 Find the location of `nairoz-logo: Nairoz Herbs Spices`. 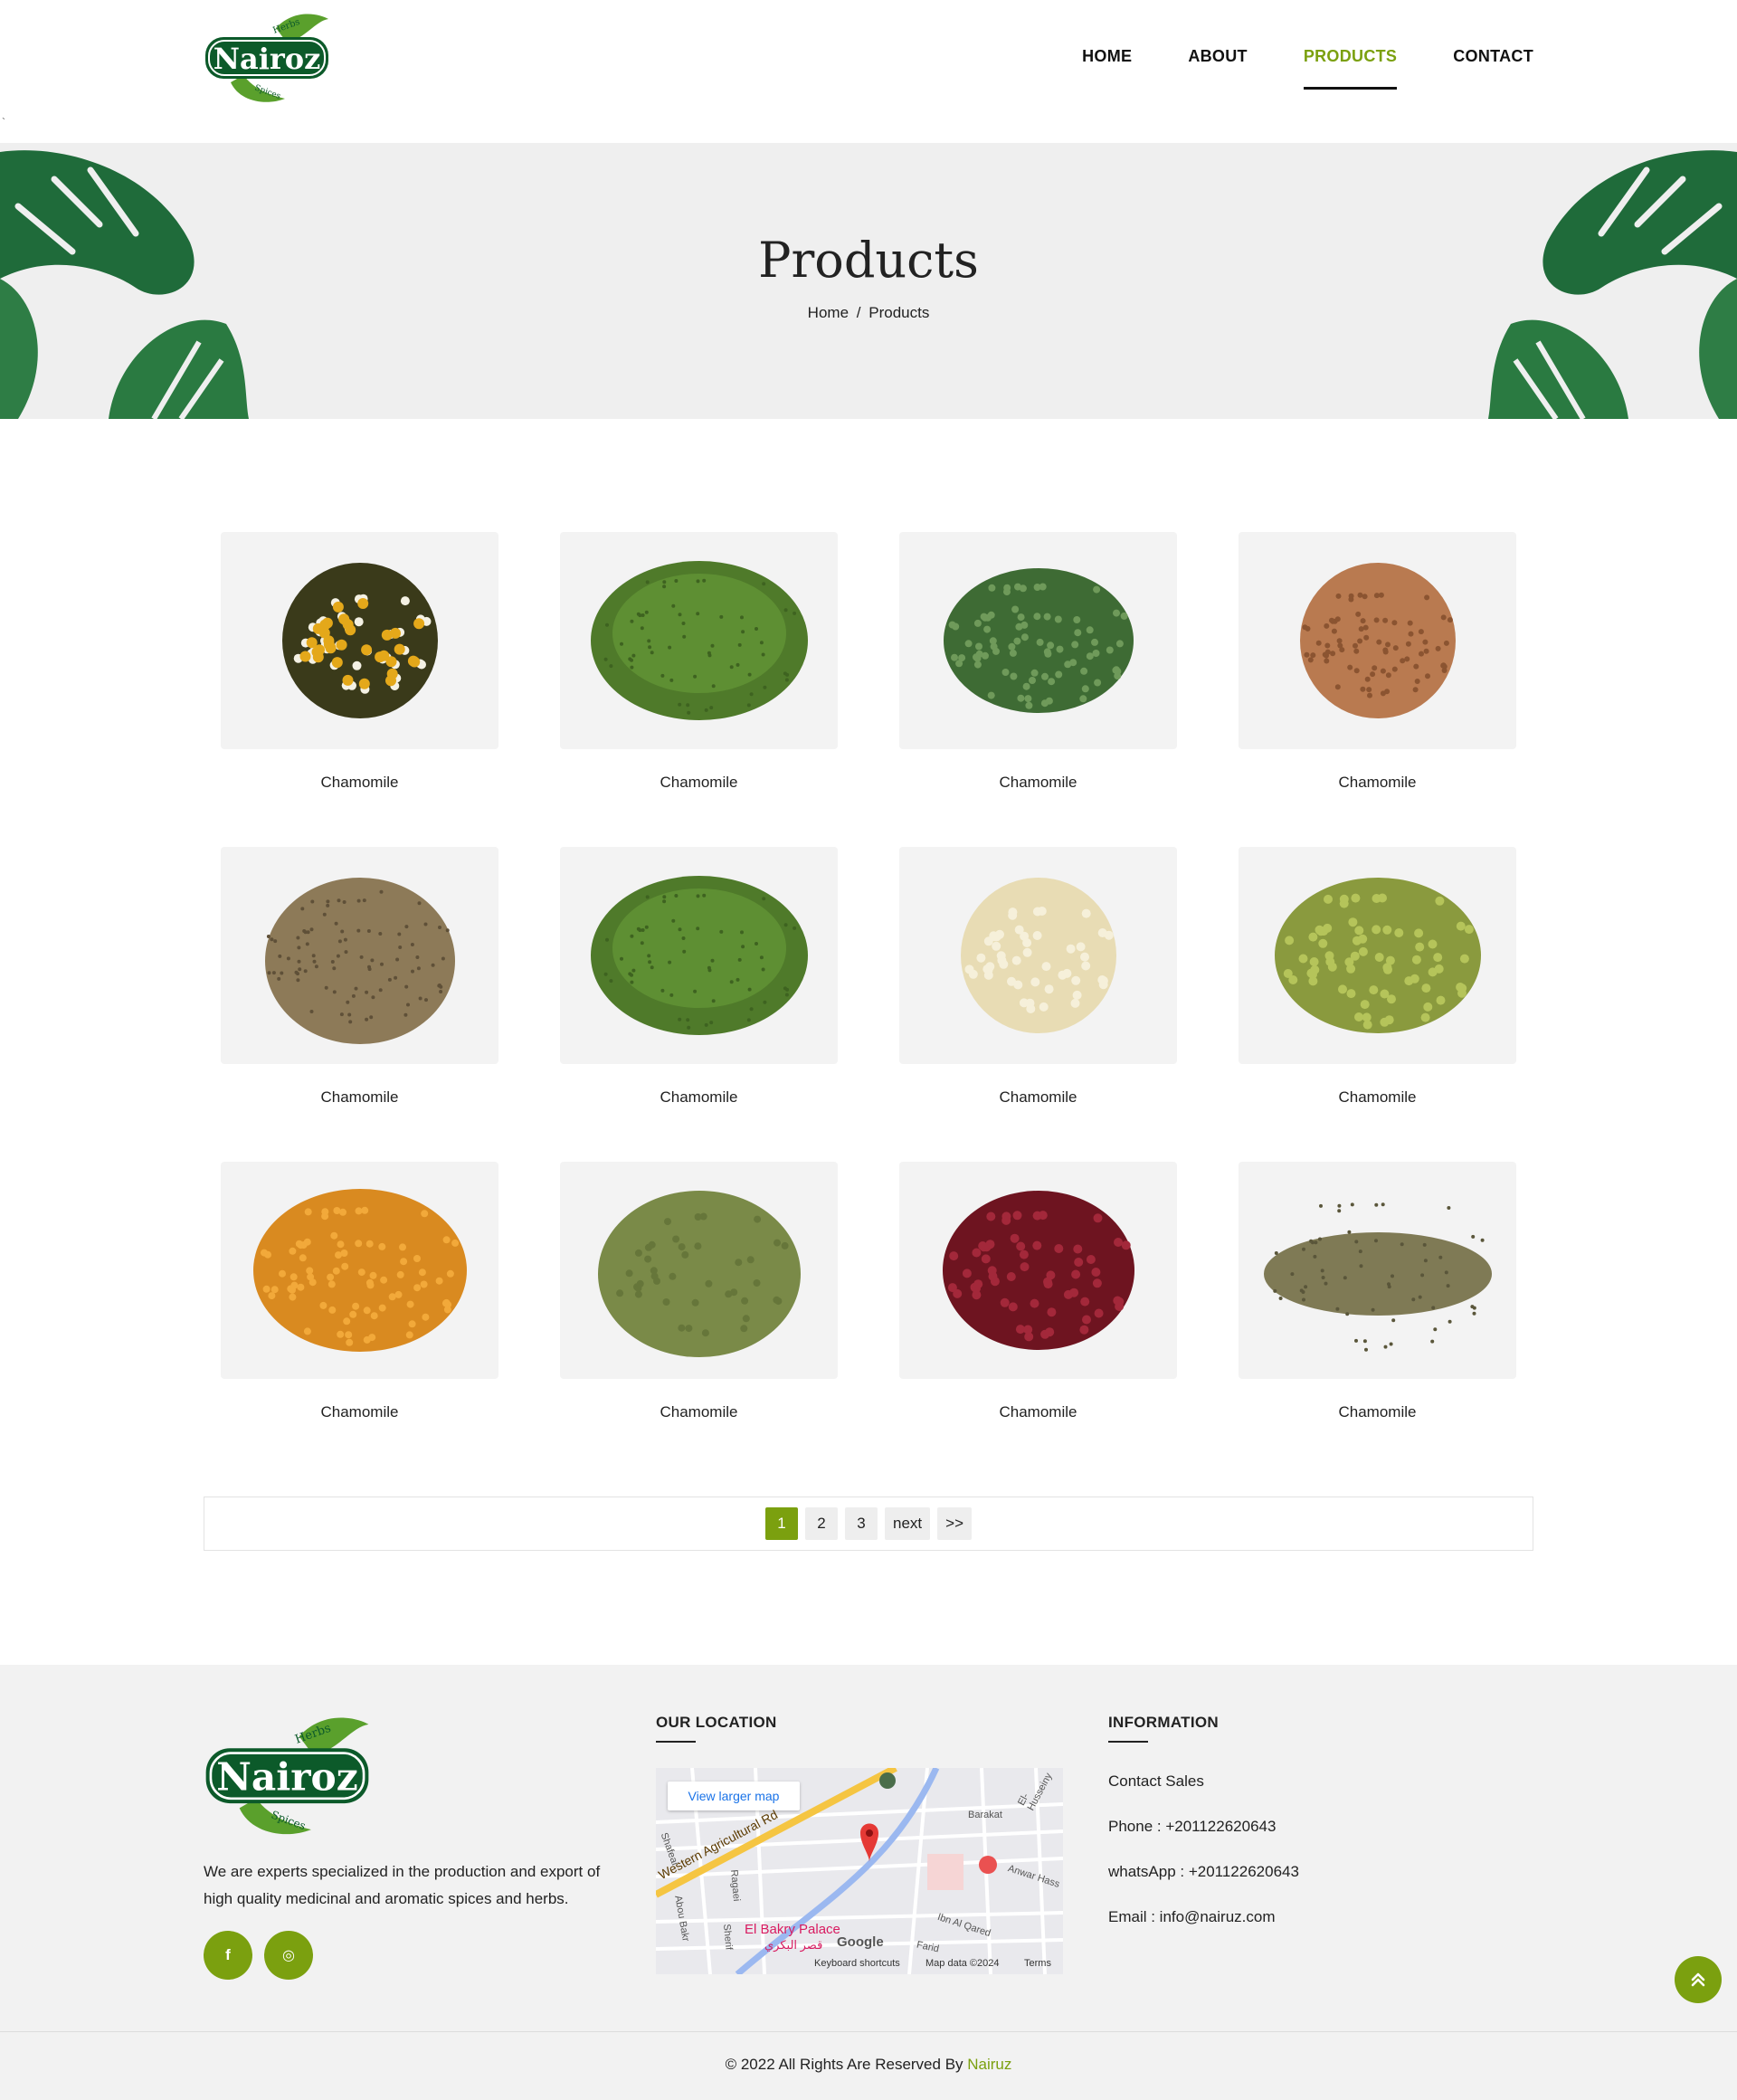

nairoz-logo: Nairoz Herbs Spices is located at coordinates (267, 59).